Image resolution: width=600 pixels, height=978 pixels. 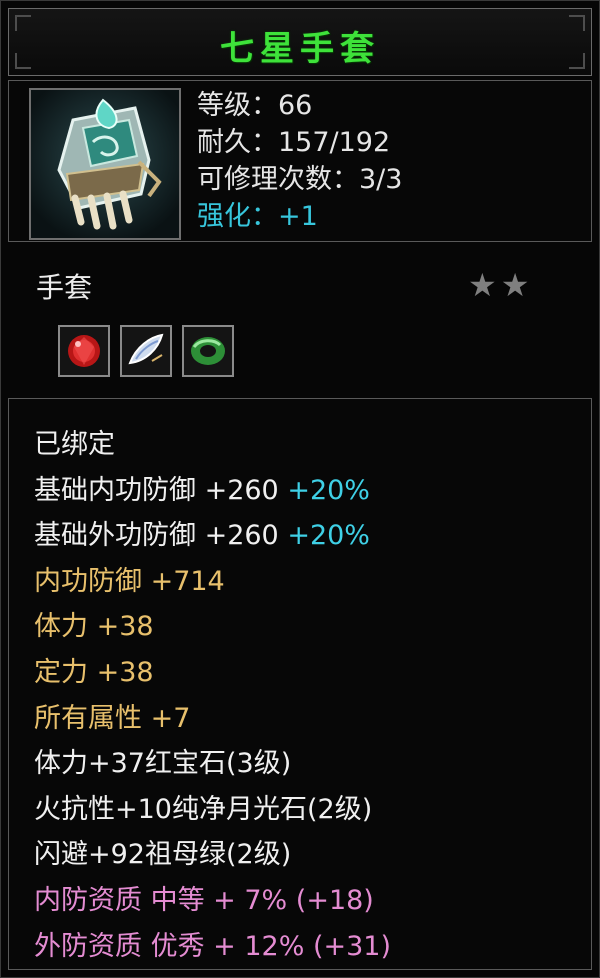 What do you see at coordinates (300, 49) in the screenshot?
I see `item-name: 七星手套` at bounding box center [300, 49].